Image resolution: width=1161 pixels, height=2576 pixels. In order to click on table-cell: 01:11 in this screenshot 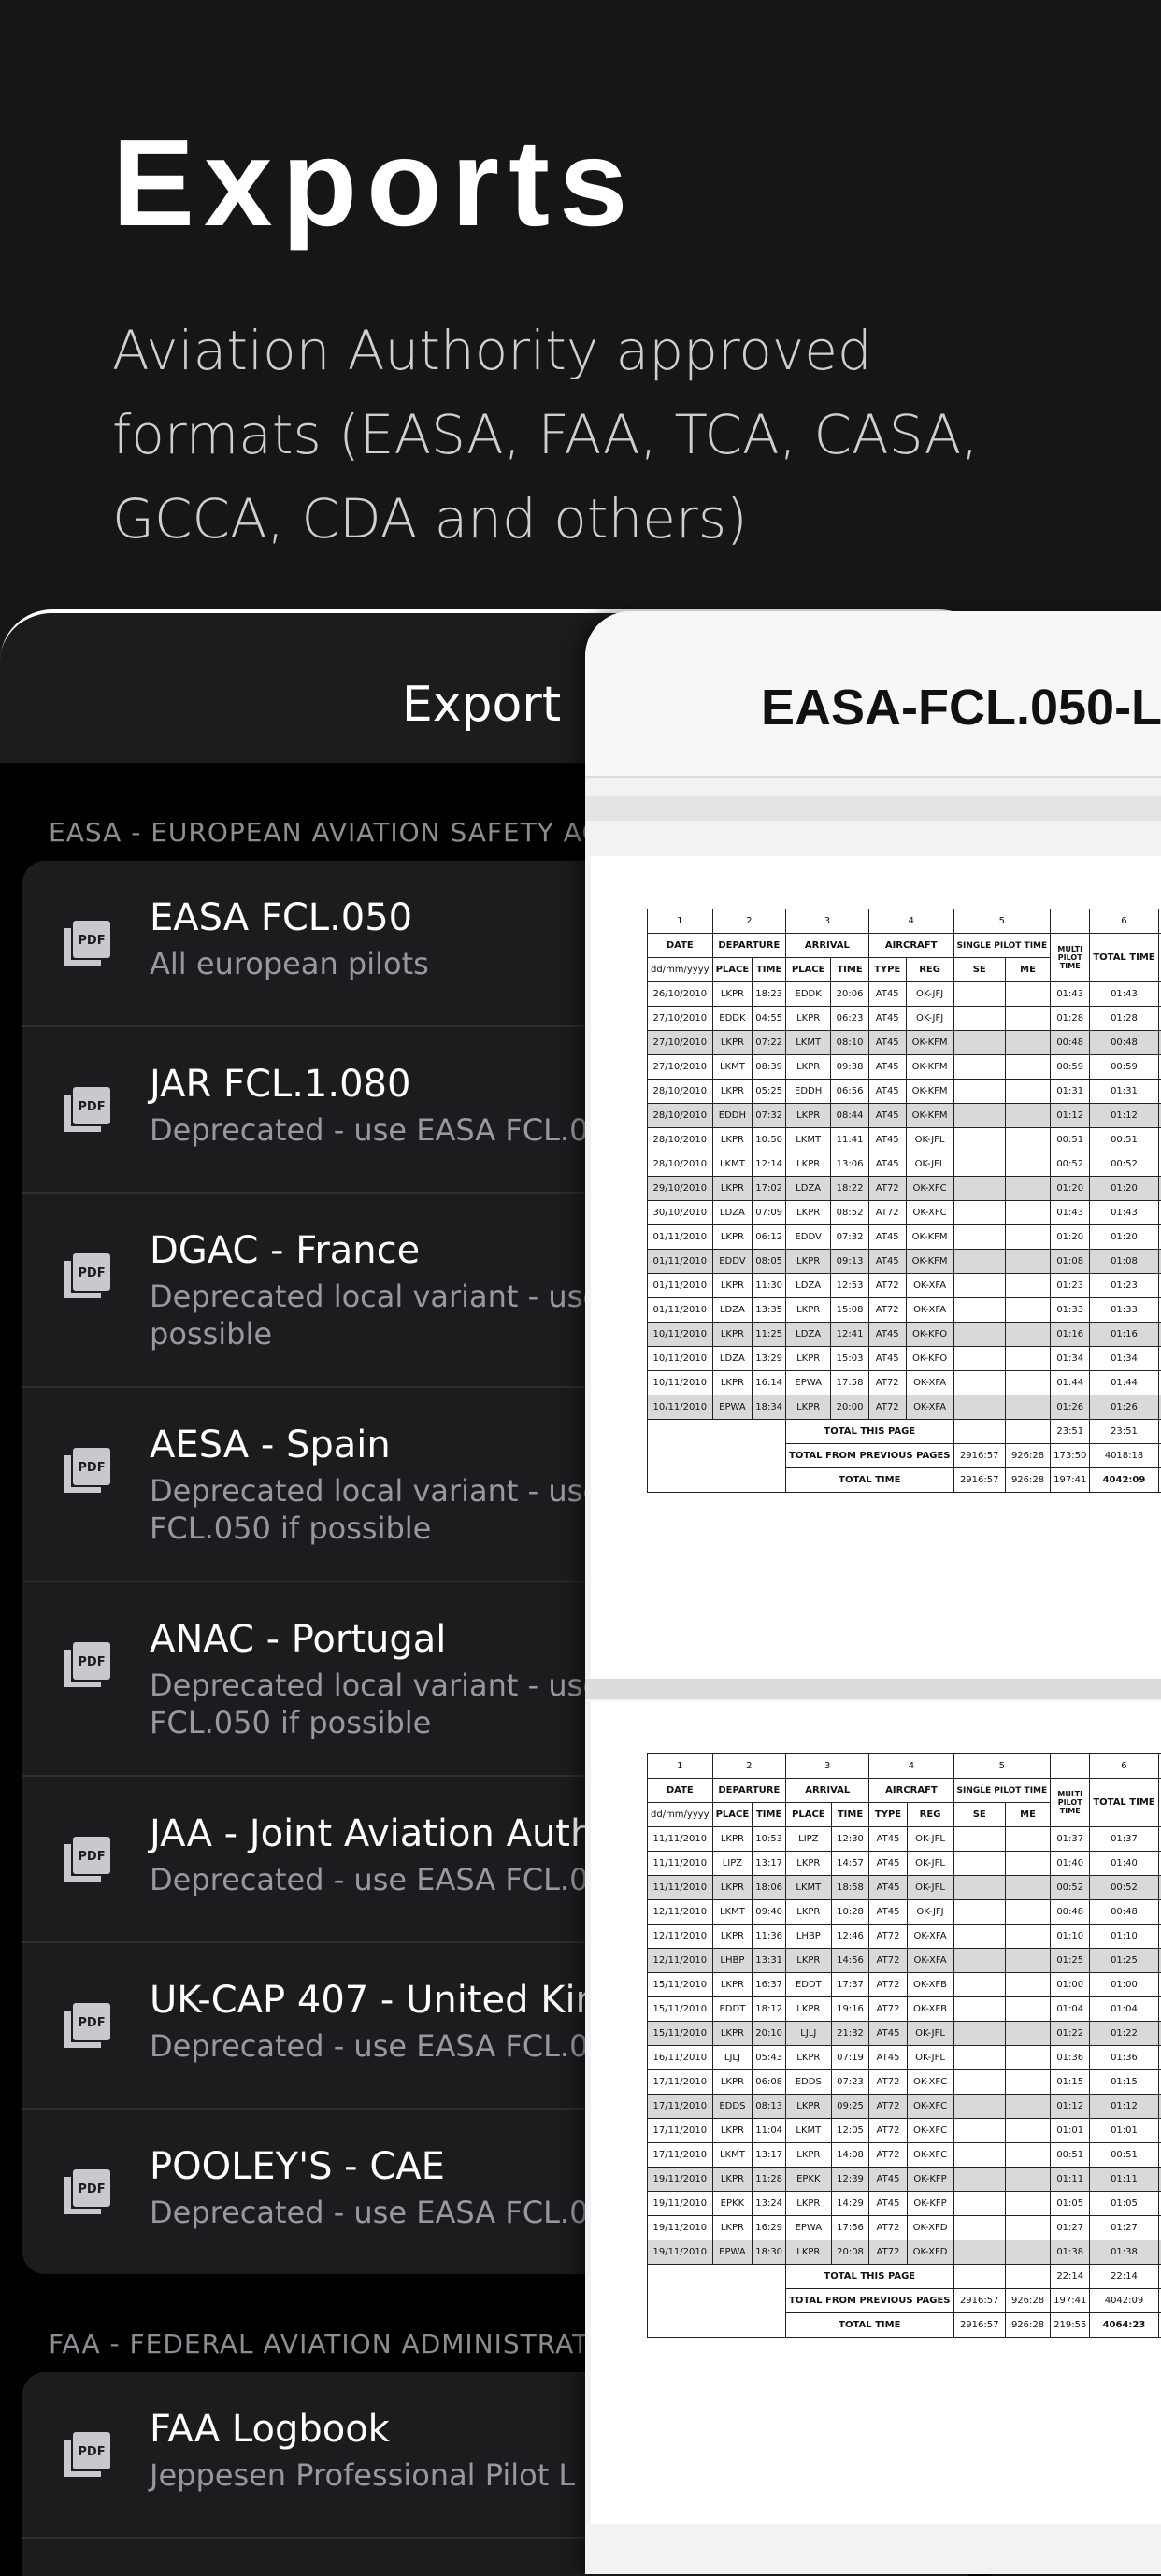, I will do `click(1124, 2180)`.